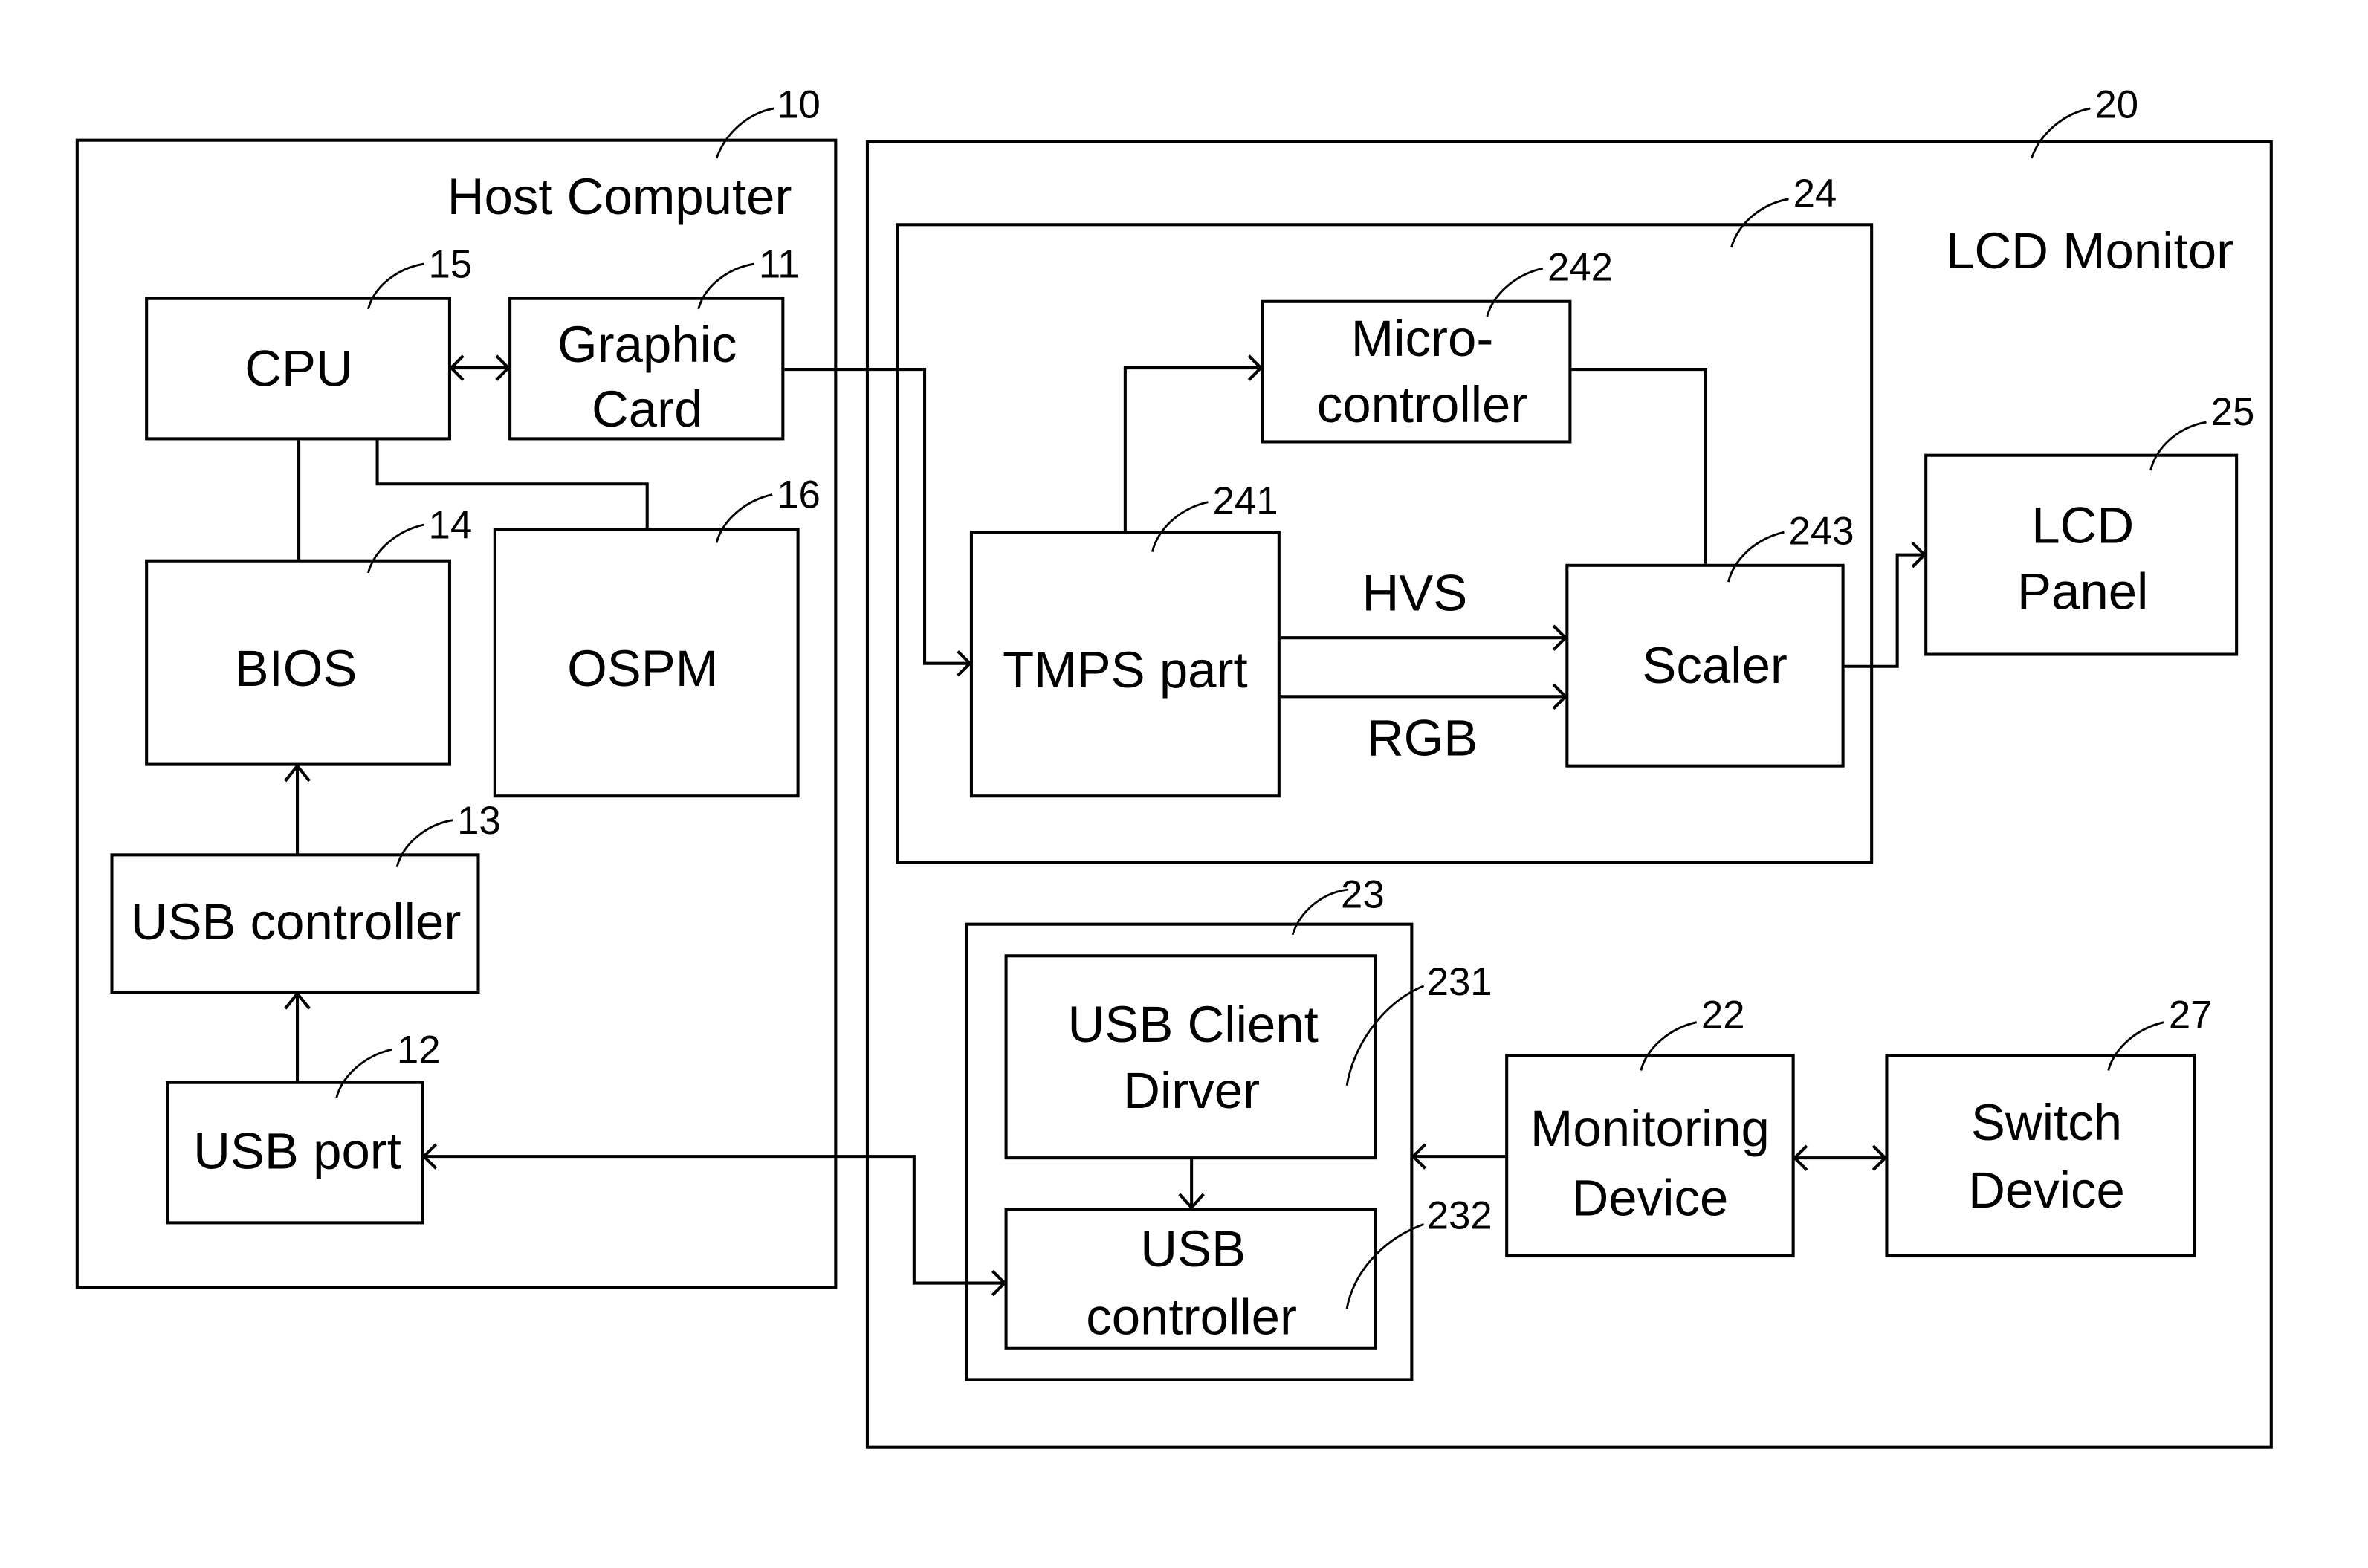  I want to click on lcd-panel-label-line2: Panel, so click(2082, 592).